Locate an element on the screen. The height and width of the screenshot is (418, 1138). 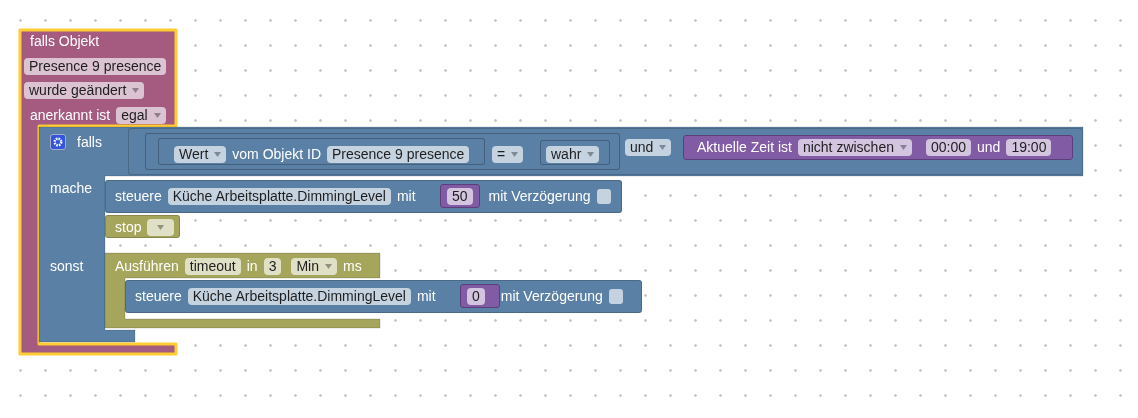
block-label: mache is located at coordinates (71, 188).